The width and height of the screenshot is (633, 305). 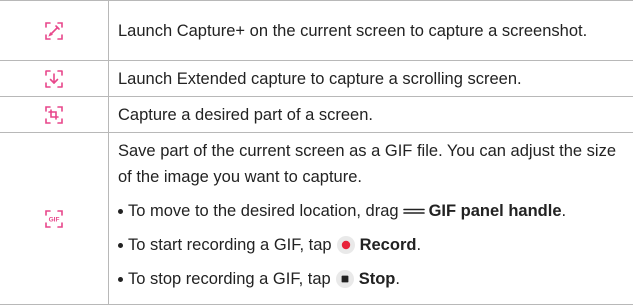 I want to click on icon-cell: GIF, so click(x=54, y=218).